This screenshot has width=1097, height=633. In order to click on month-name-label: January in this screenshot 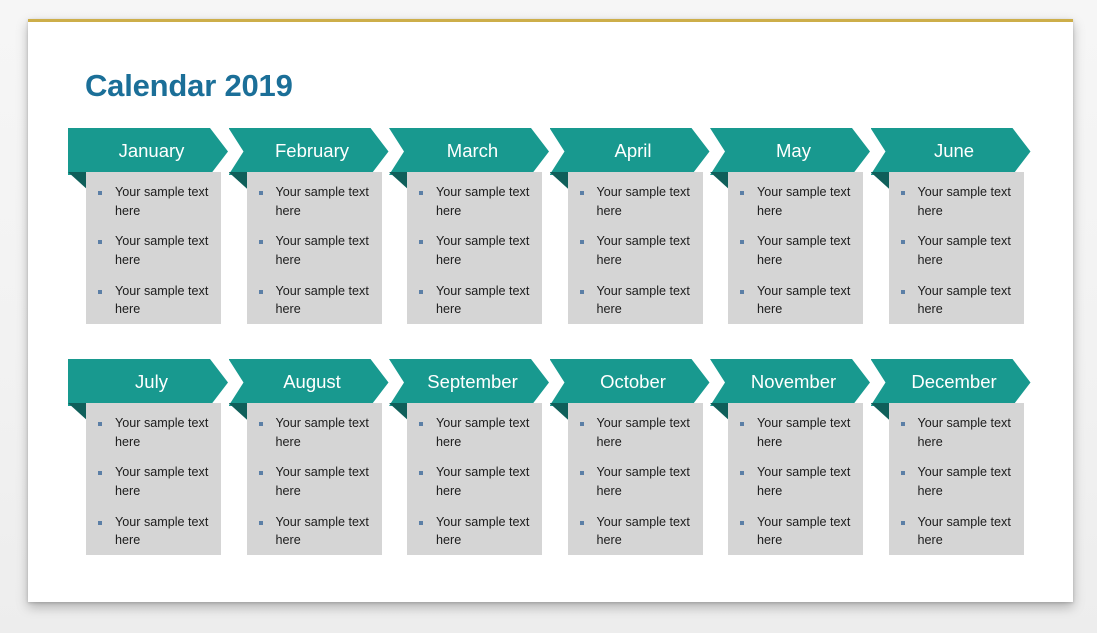, I will do `click(151, 151)`.